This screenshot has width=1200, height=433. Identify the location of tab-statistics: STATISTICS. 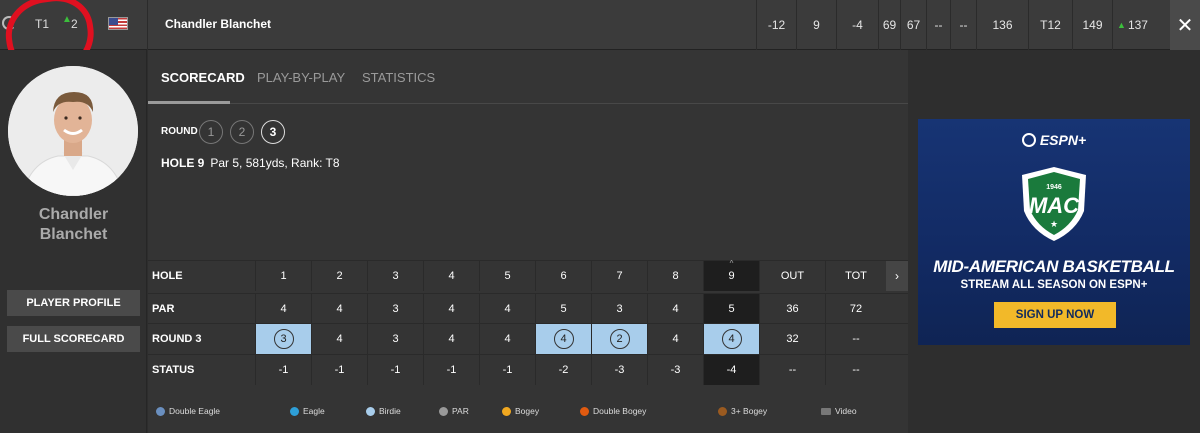
(398, 77).